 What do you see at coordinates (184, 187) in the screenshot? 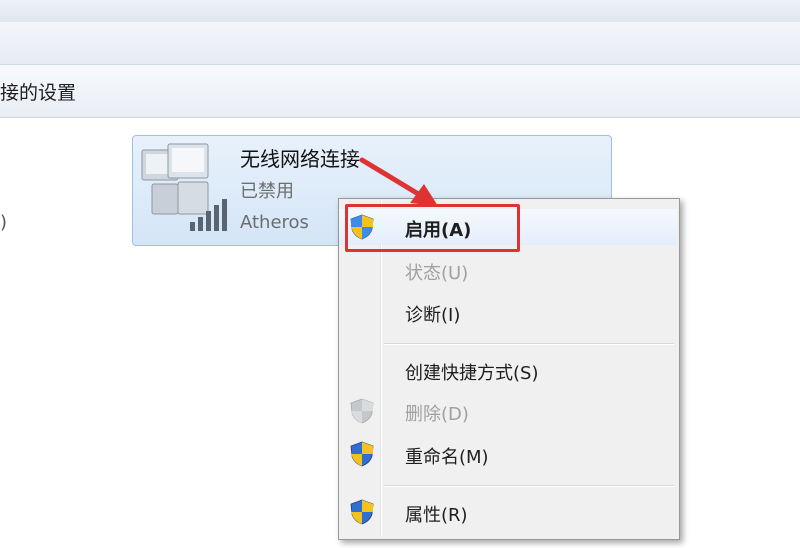
I see `network-adapter-icon` at bounding box center [184, 187].